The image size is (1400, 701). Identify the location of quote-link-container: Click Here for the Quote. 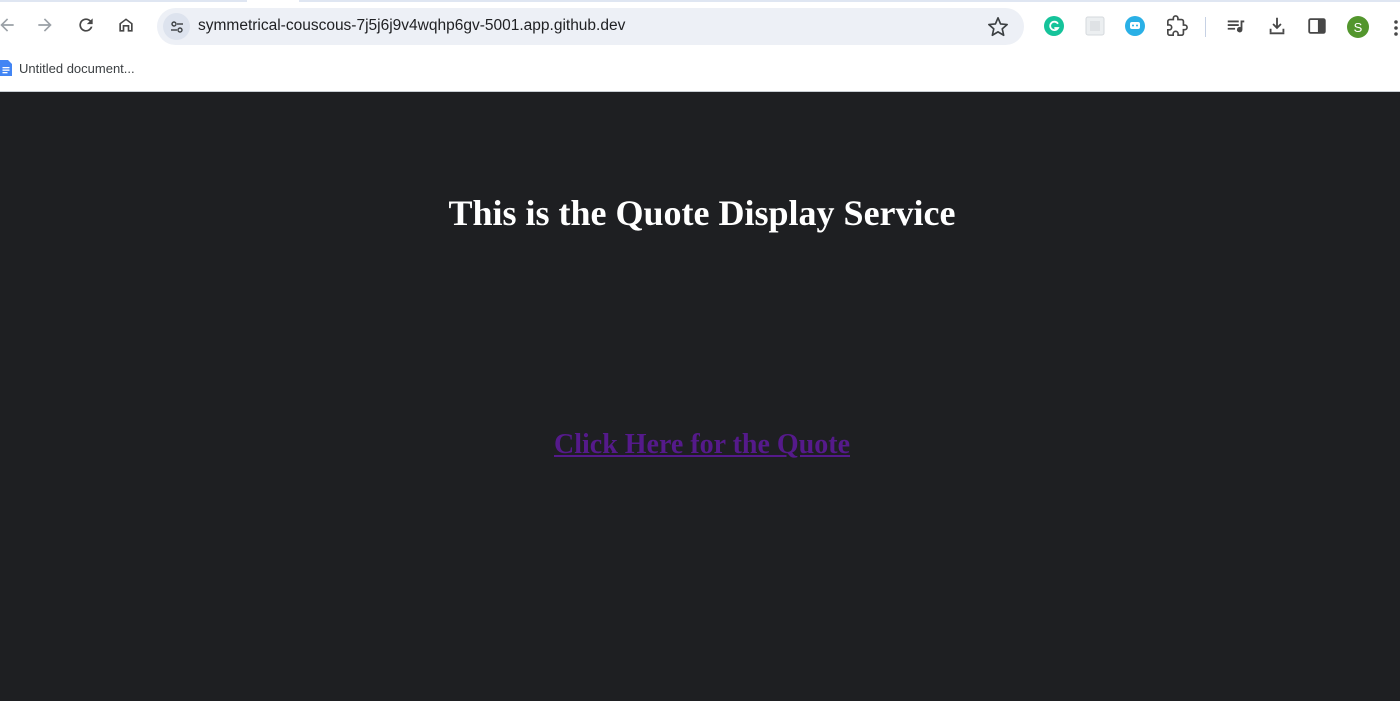
(700, 445).